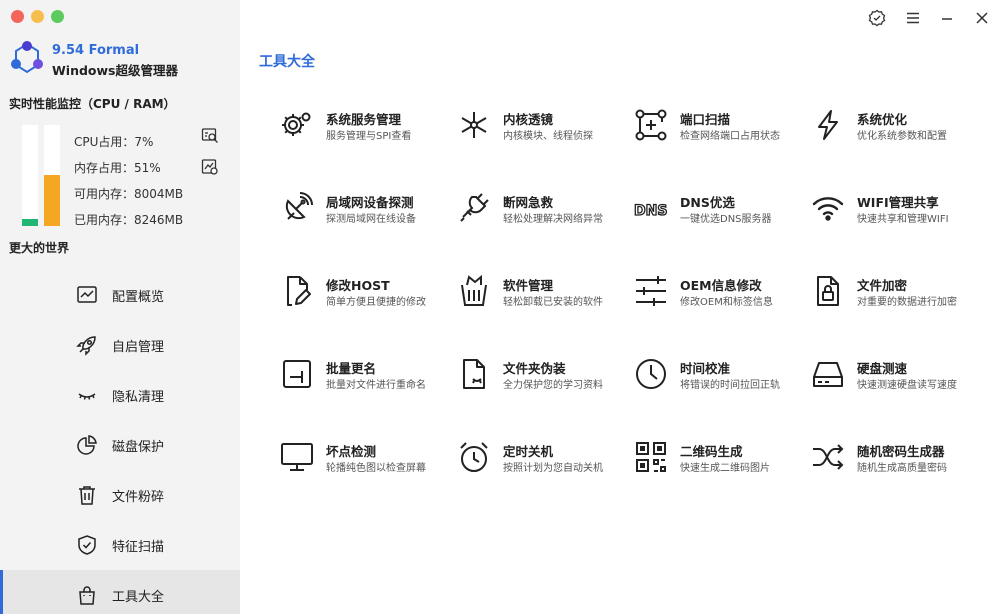  What do you see at coordinates (351, 451) in the screenshot?
I see `tool-name: 坏点检测` at bounding box center [351, 451].